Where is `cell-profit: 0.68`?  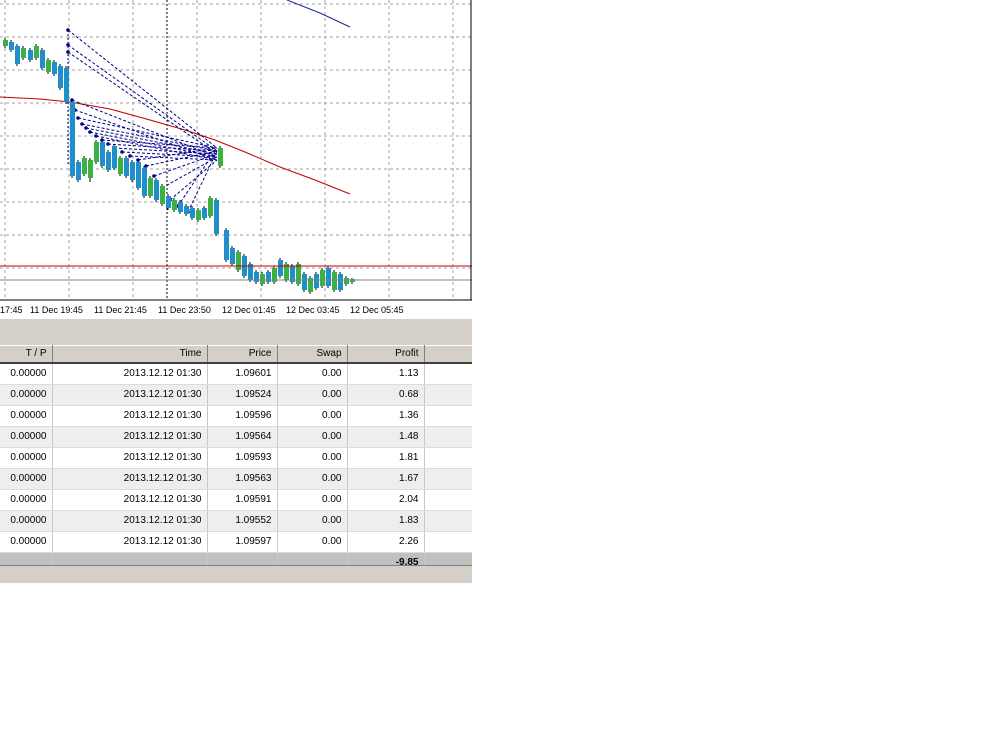 cell-profit: 0.68 is located at coordinates (386, 395).